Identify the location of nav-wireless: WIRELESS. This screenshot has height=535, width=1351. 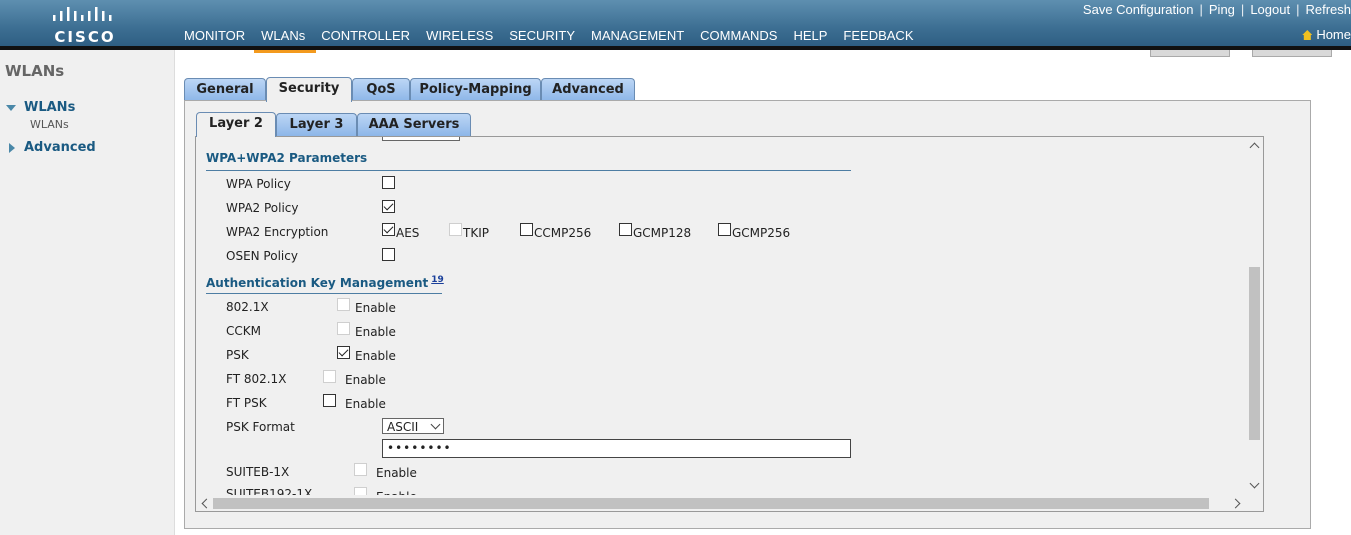
(459, 35).